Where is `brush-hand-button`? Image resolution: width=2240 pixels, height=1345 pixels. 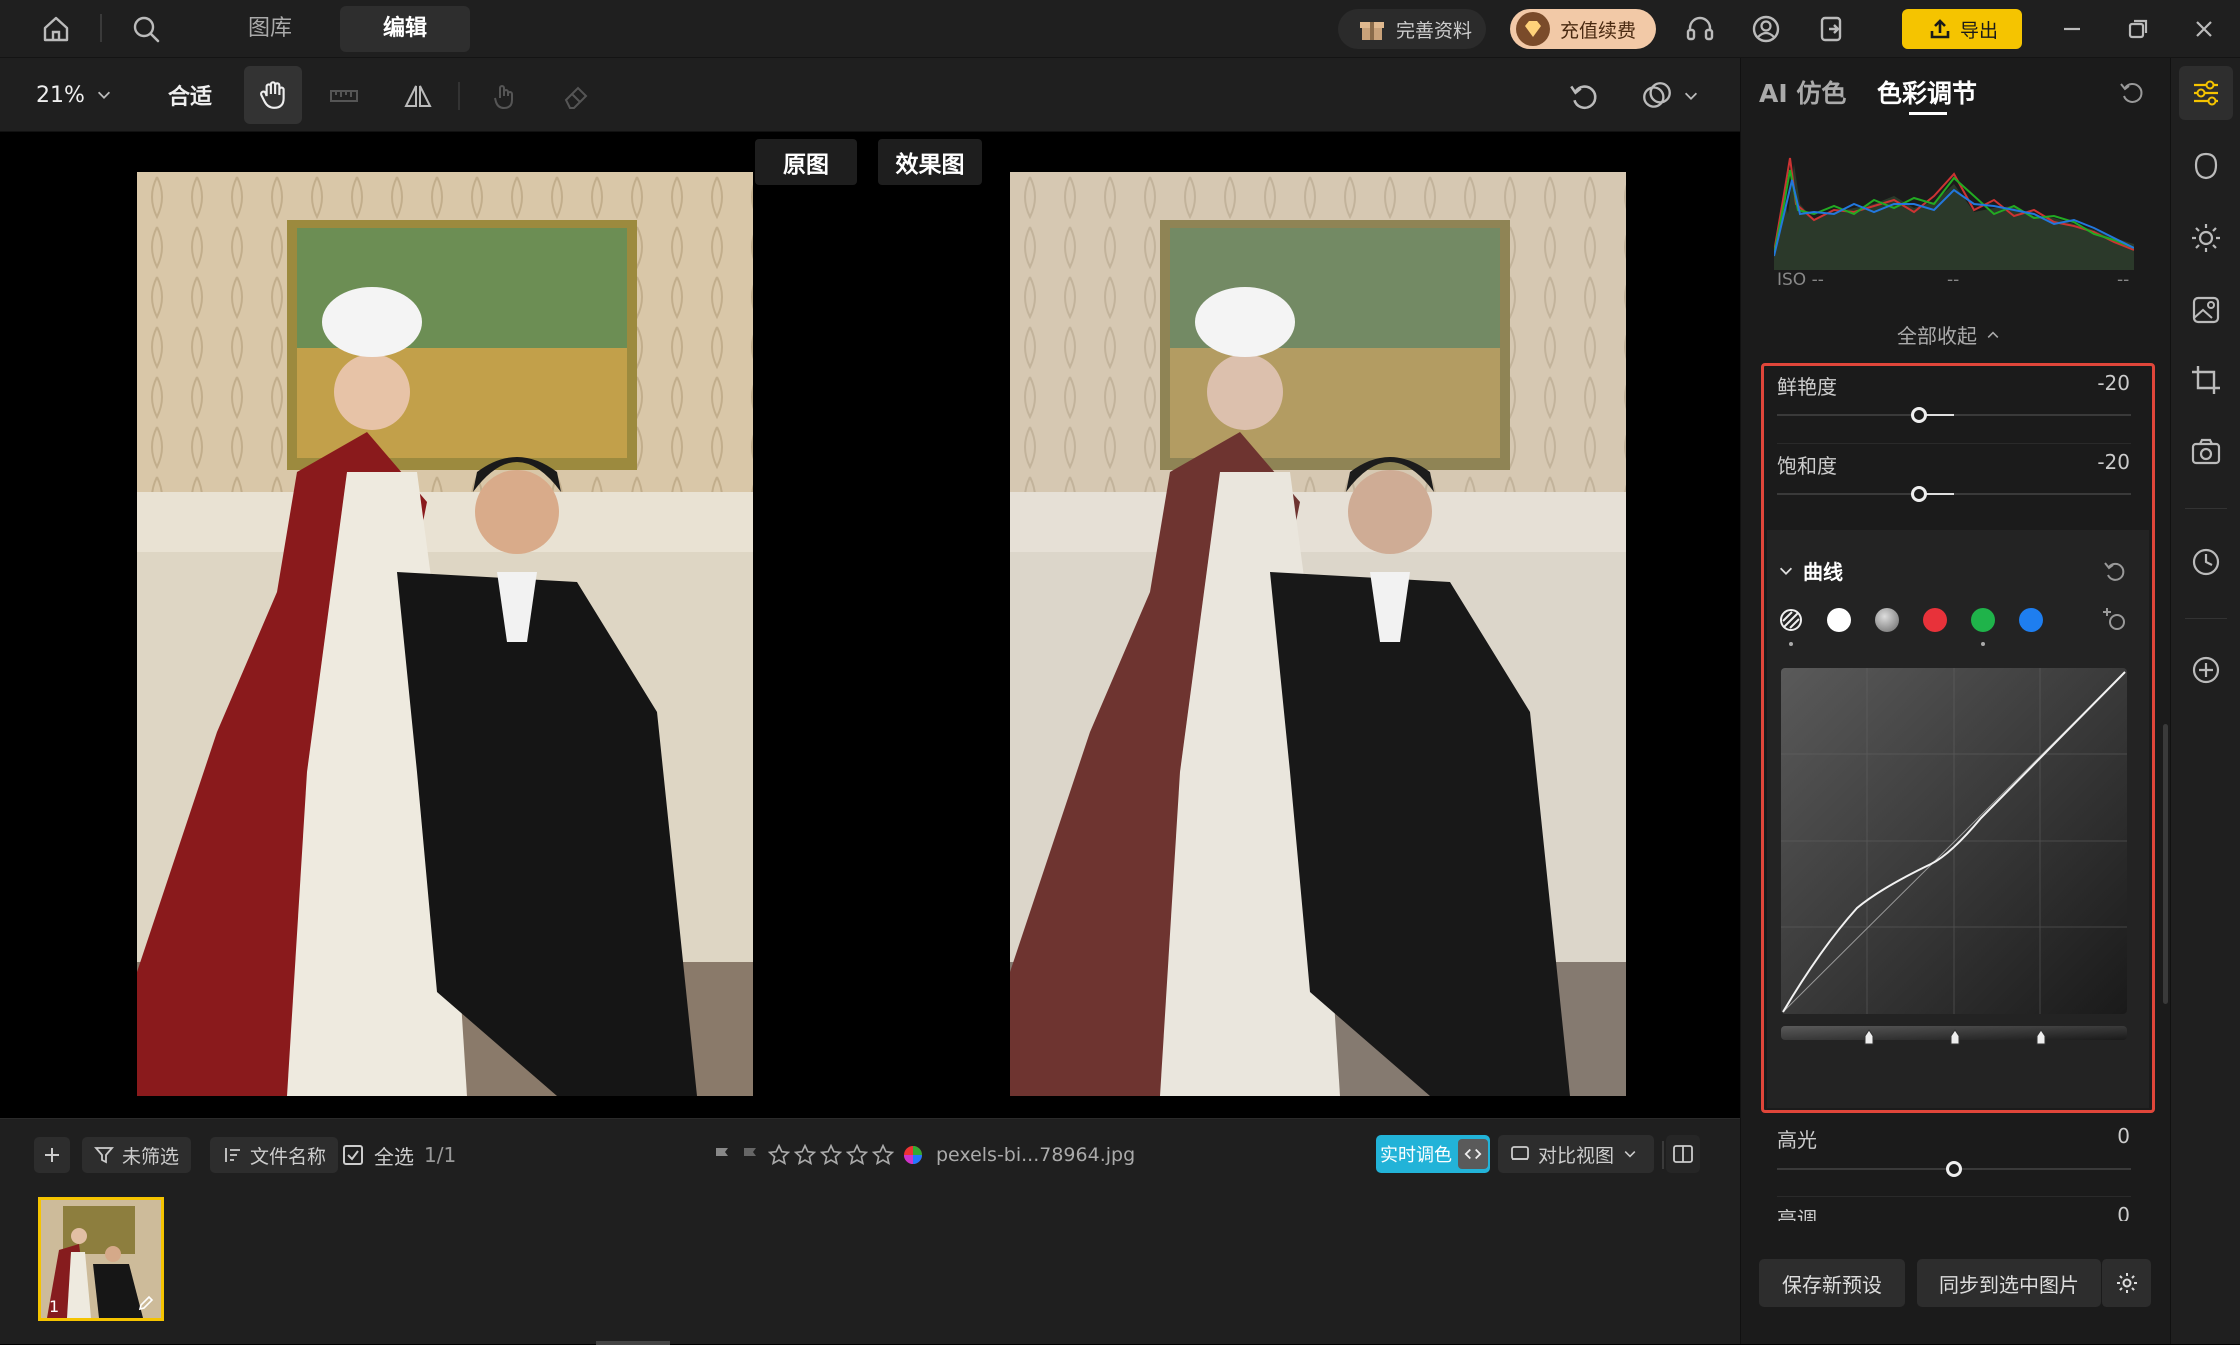 brush-hand-button is located at coordinates (504, 96).